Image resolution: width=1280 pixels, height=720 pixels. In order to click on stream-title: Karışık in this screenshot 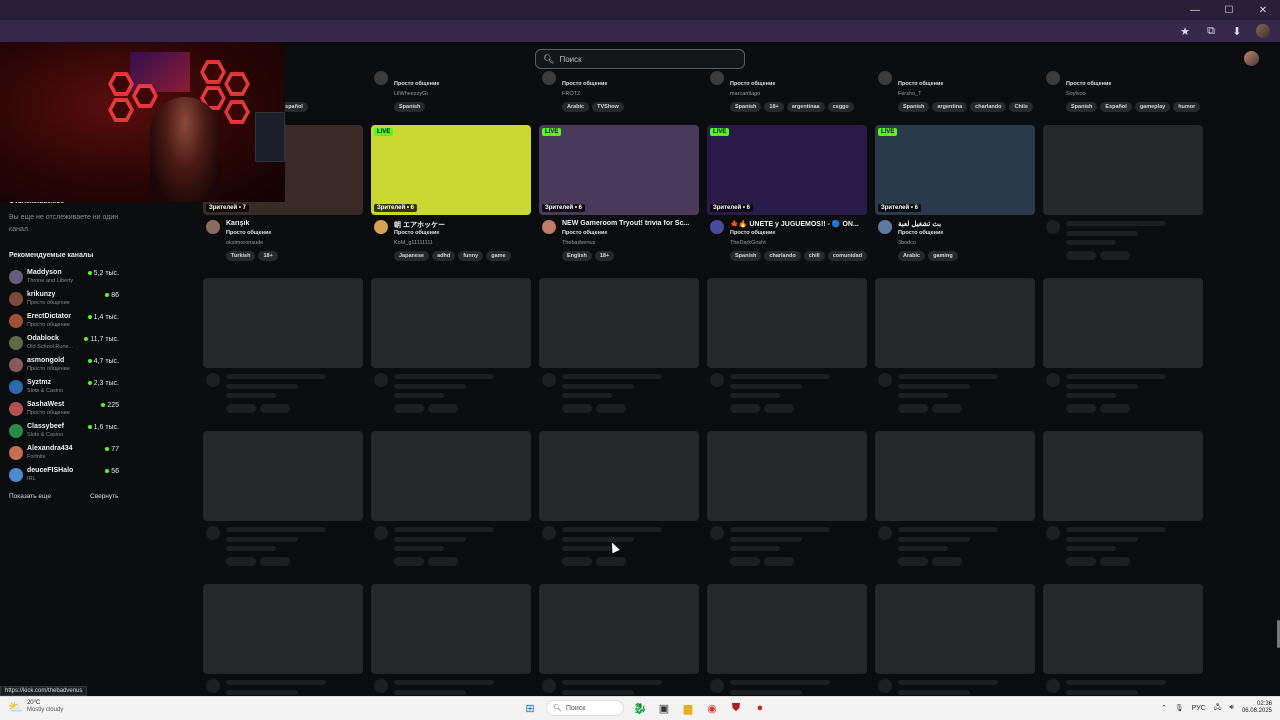, I will do `click(294, 223)`.